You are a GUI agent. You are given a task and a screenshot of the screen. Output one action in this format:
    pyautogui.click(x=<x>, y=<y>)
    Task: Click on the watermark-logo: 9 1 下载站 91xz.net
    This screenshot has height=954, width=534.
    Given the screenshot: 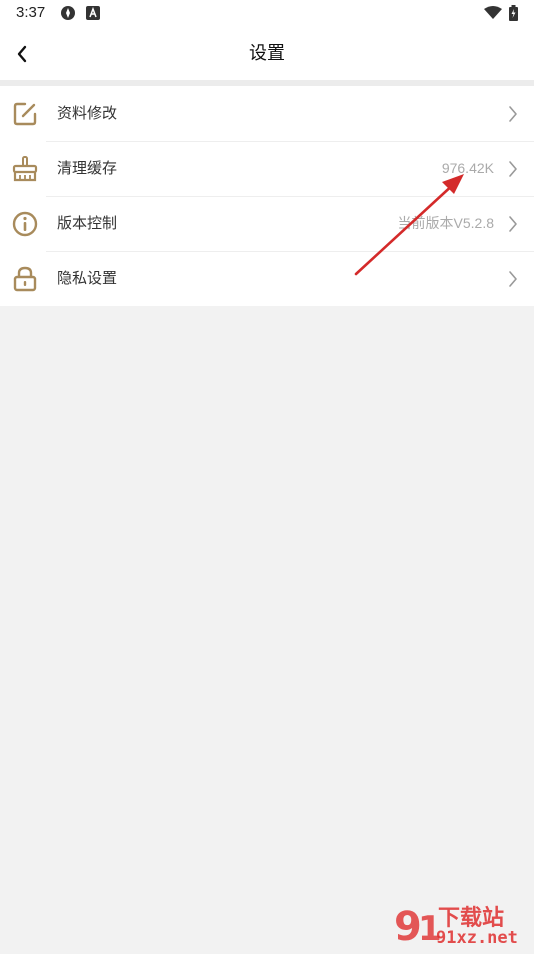 What is the action you would take?
    pyautogui.click(x=462, y=925)
    